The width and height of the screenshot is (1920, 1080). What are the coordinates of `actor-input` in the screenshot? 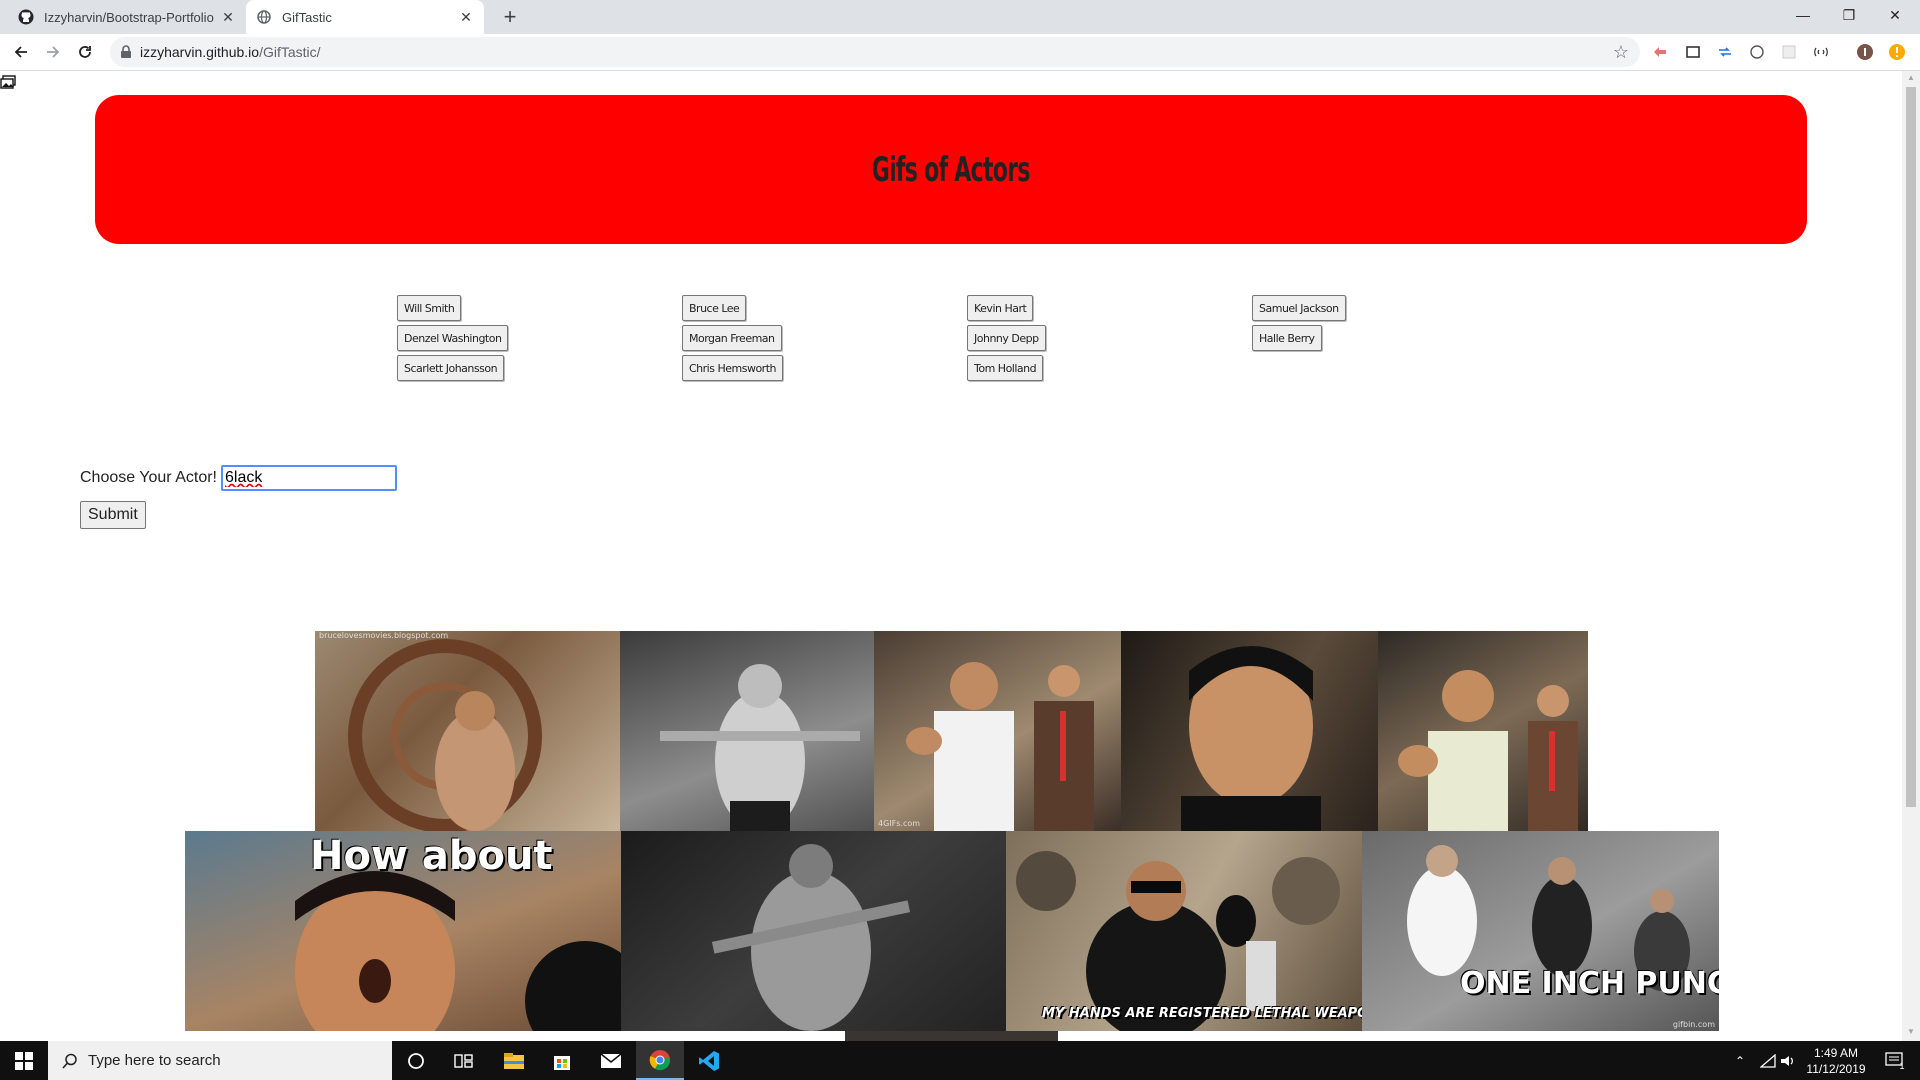 It's located at (308, 478).